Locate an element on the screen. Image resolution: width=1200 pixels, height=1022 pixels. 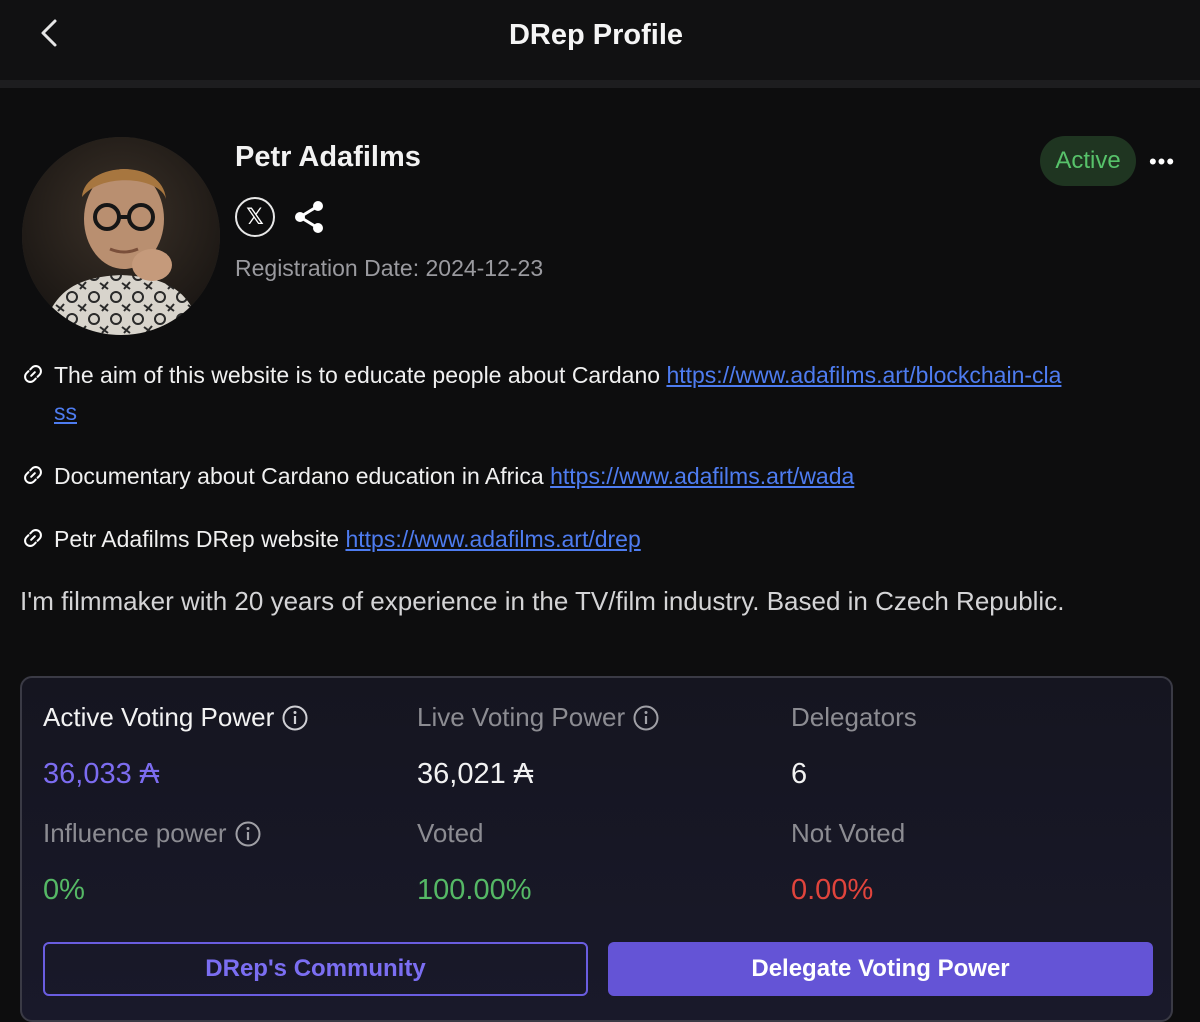
delegators-label: Delegators is located at coordinates (854, 717).